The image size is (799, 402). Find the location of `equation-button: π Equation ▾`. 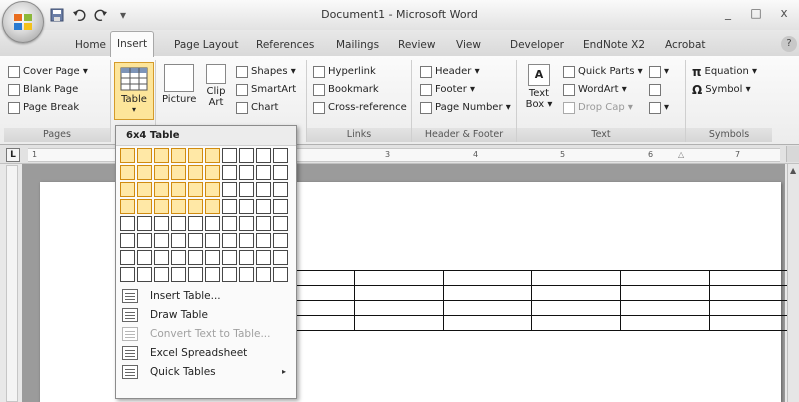

equation-button: π Equation ▾ is located at coordinates (724, 72).